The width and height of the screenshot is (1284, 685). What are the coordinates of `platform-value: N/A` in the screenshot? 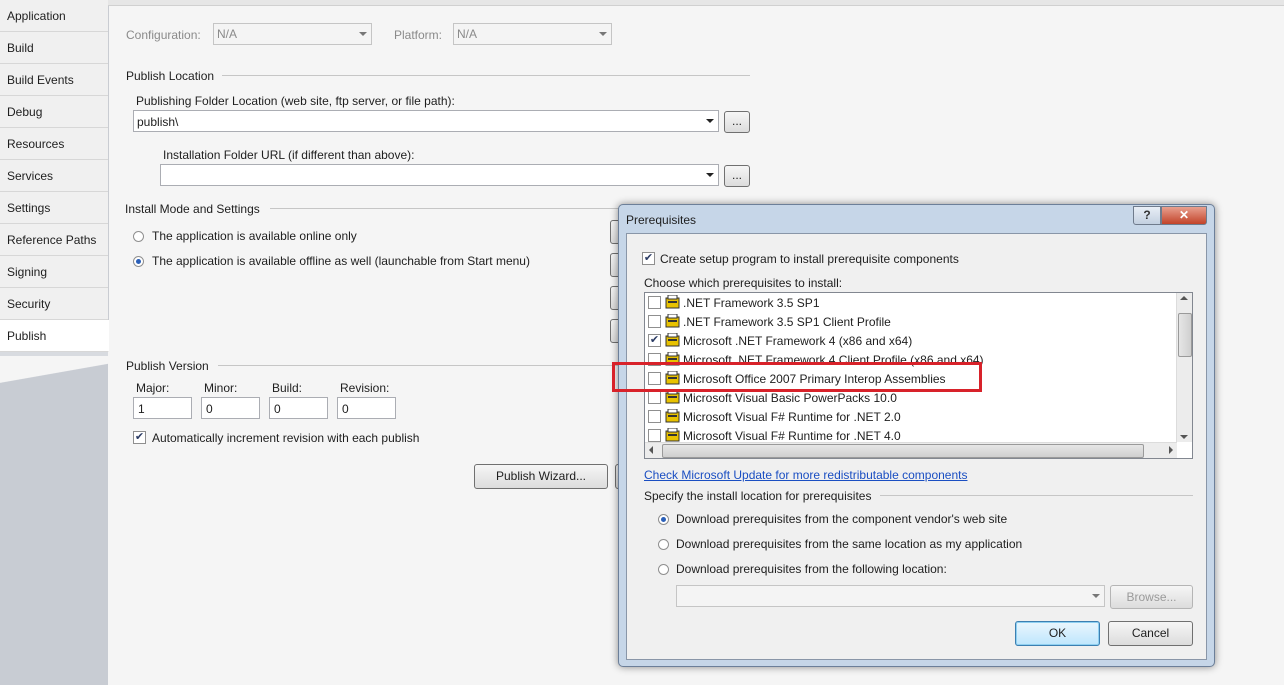 It's located at (467, 34).